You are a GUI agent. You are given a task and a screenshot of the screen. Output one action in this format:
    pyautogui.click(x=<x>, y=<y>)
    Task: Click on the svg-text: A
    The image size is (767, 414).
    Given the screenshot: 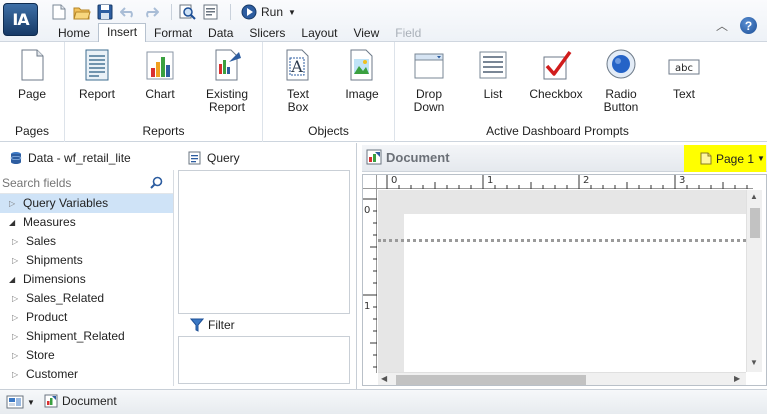 What is the action you would take?
    pyautogui.click(x=296, y=66)
    